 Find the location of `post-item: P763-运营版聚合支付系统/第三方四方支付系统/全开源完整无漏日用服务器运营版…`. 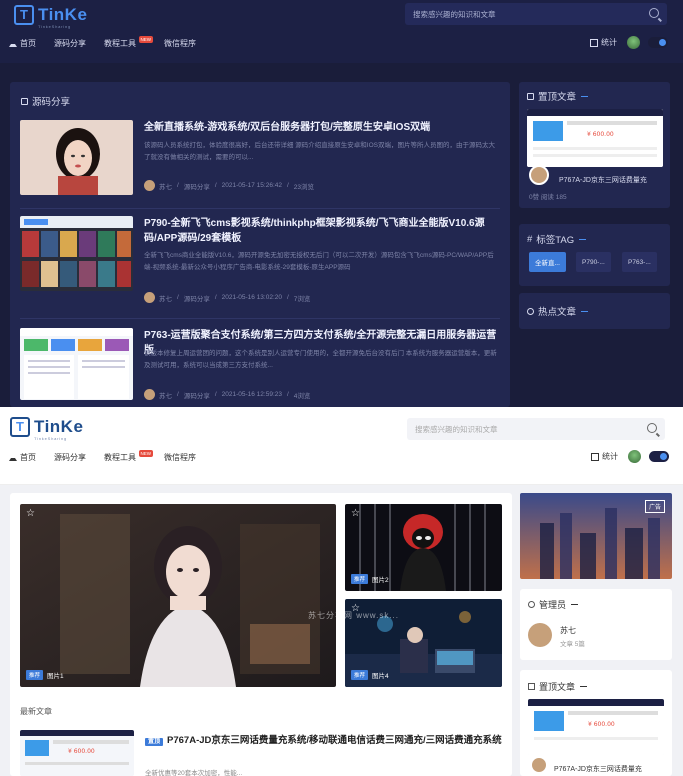

post-item: P763-运营版聚合支付系统/第三方四方支付系统/全开源完整无漏日用服务器运营版… is located at coordinates (260, 367).